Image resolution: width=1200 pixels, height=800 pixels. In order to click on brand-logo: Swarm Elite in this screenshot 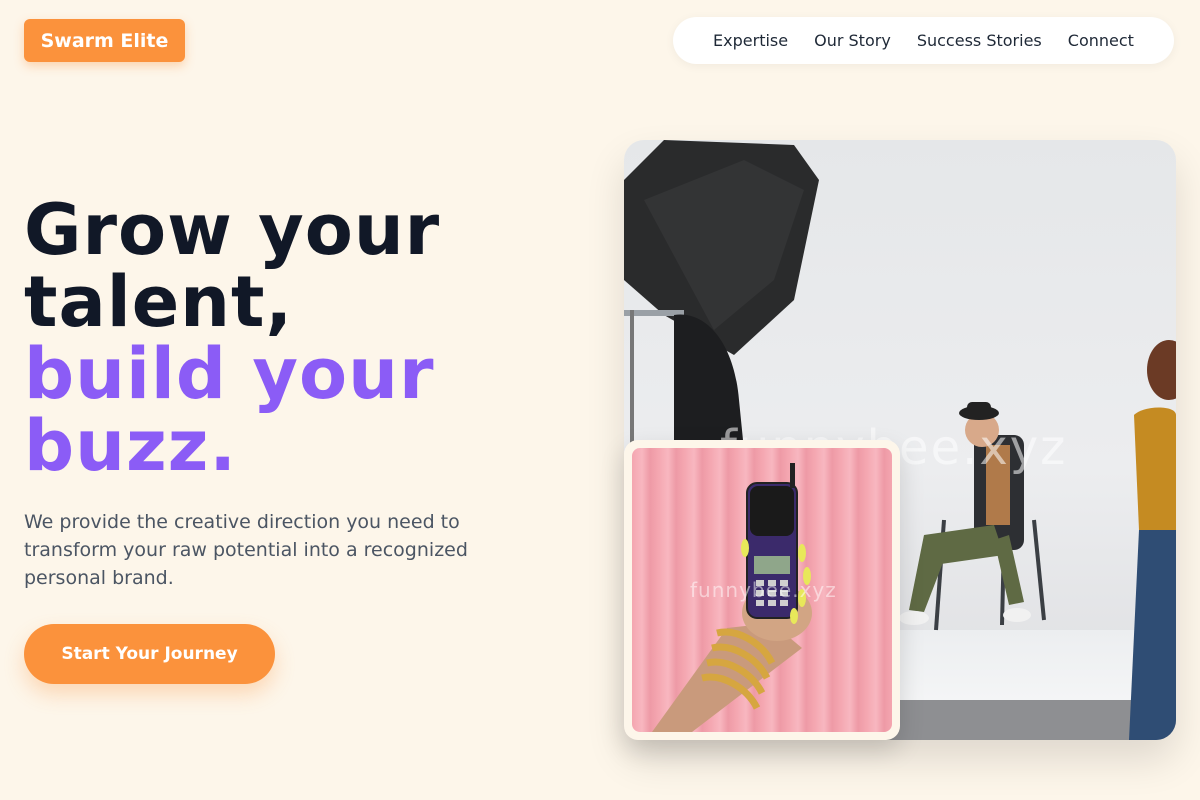, I will do `click(104, 40)`.